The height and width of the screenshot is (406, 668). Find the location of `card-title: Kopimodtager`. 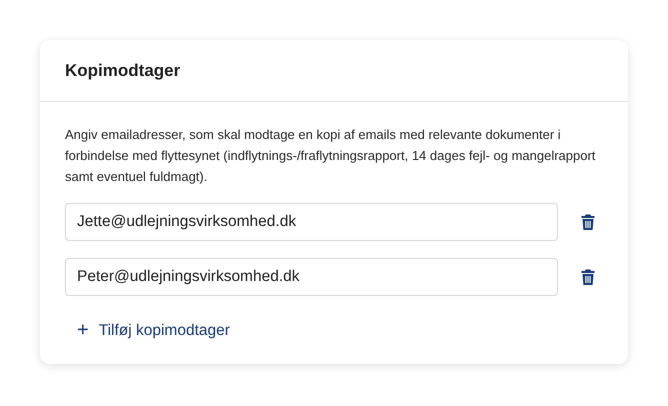

card-title: Kopimodtager is located at coordinates (122, 70).